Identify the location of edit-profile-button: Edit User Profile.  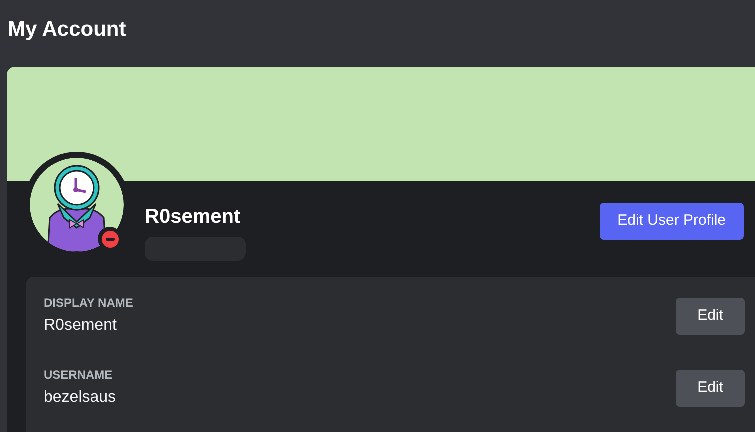
(672, 221).